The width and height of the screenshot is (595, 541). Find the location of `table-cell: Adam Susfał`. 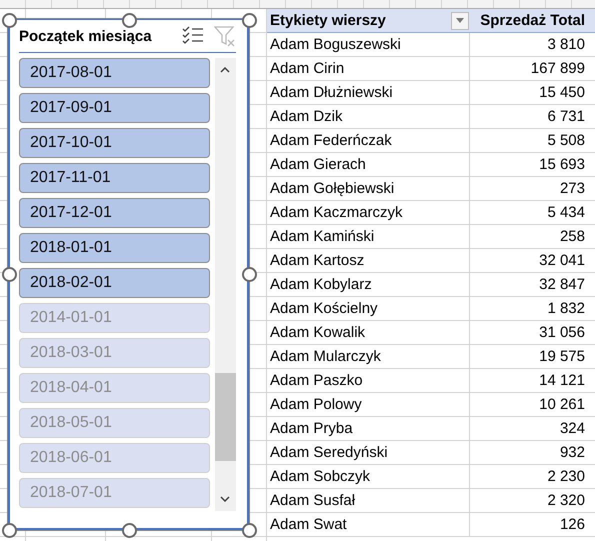

table-cell: Adam Susfał is located at coordinates (313, 500).